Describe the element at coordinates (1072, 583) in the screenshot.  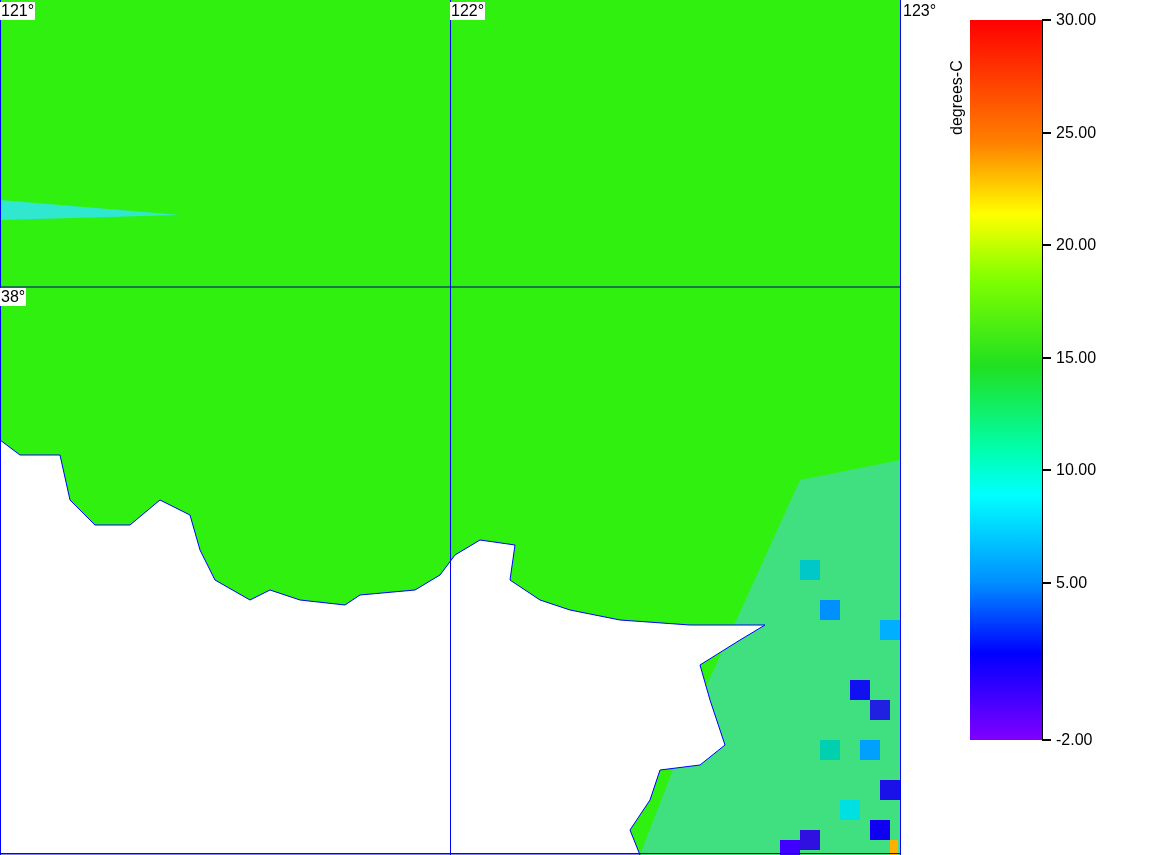
I see `scale-label: 5.00` at that location.